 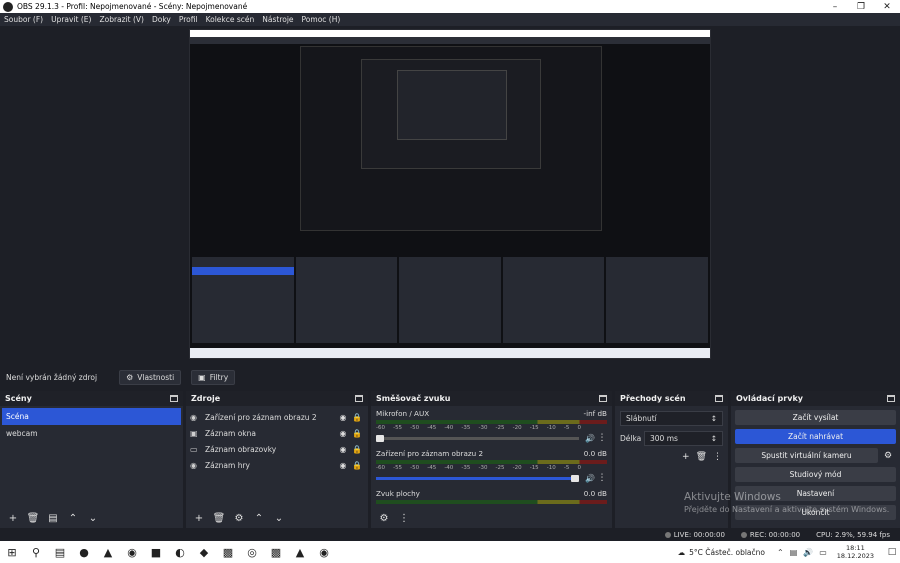 What do you see at coordinates (277, 19) in the screenshot?
I see `menu-tools: Nástroje` at bounding box center [277, 19].